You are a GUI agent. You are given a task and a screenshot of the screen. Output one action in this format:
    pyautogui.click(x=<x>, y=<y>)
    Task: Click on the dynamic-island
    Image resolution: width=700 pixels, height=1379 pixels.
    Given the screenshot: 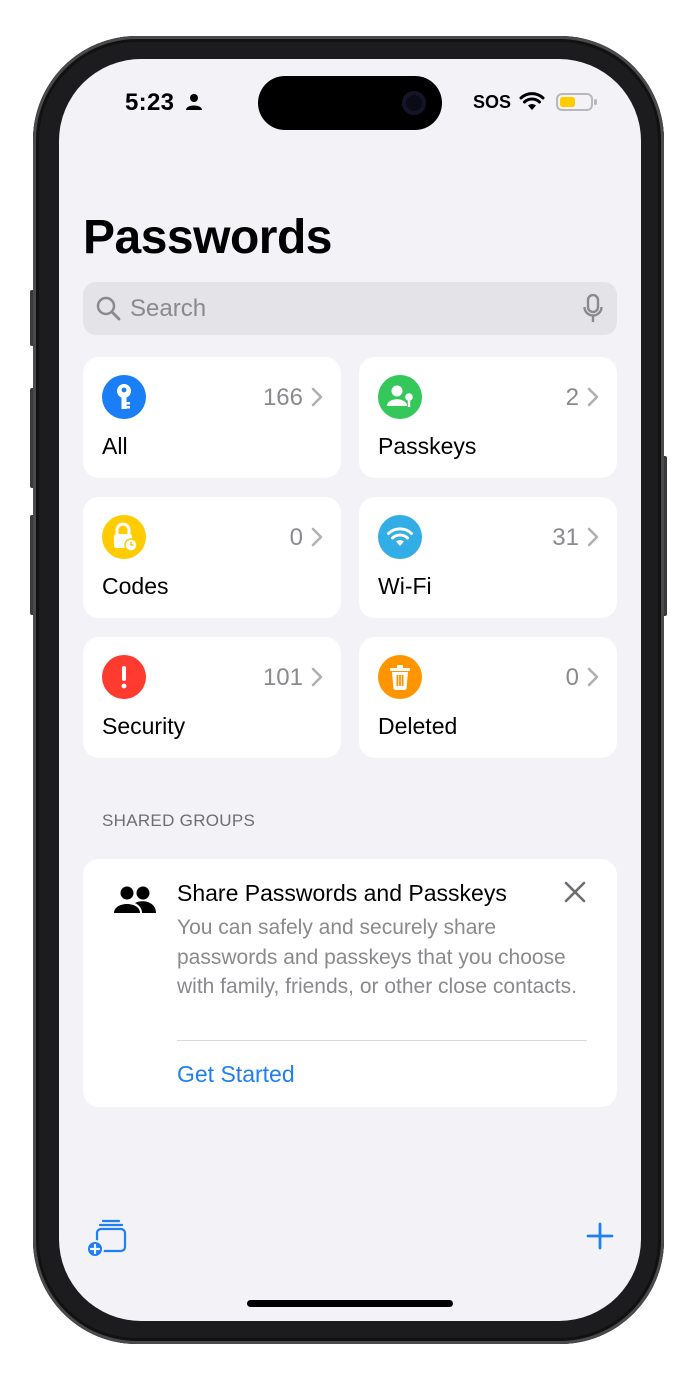 What is the action you would take?
    pyautogui.click(x=350, y=103)
    